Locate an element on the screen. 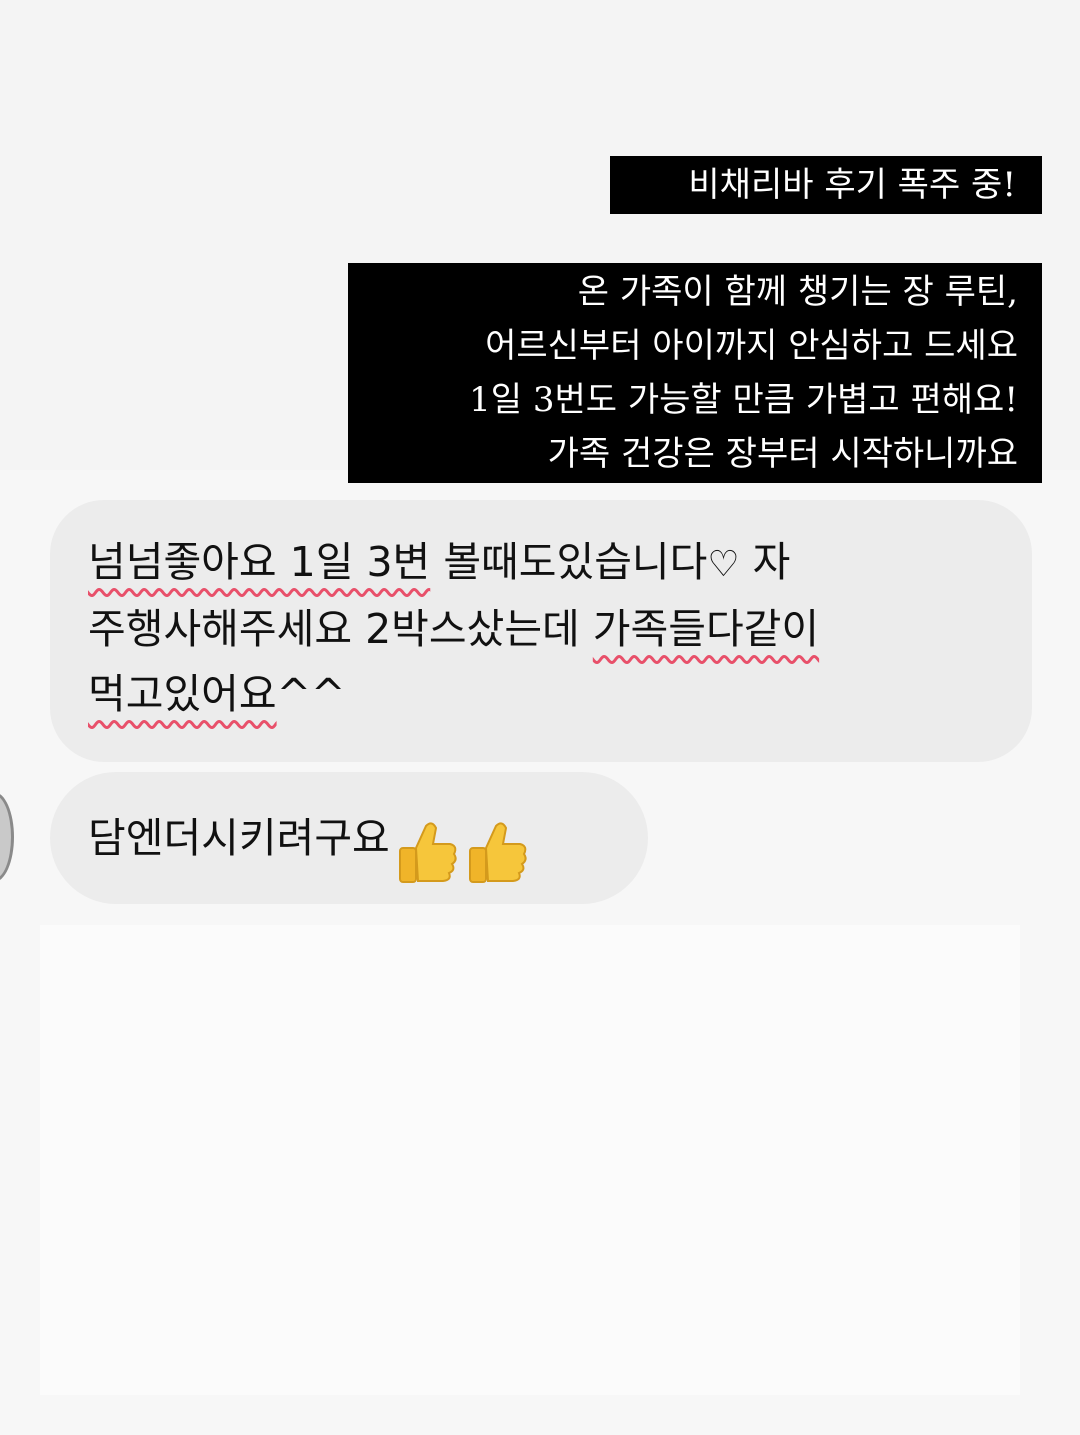 The width and height of the screenshot is (1080, 1435). message-bubble: 담엔더시키려구요 is located at coordinates (349, 838).